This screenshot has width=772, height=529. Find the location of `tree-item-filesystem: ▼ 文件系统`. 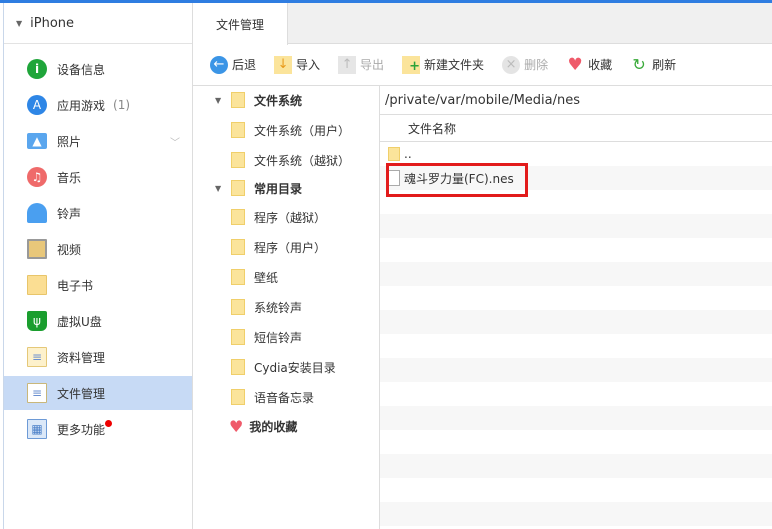

tree-item-filesystem: ▼ 文件系统 is located at coordinates (259, 100).